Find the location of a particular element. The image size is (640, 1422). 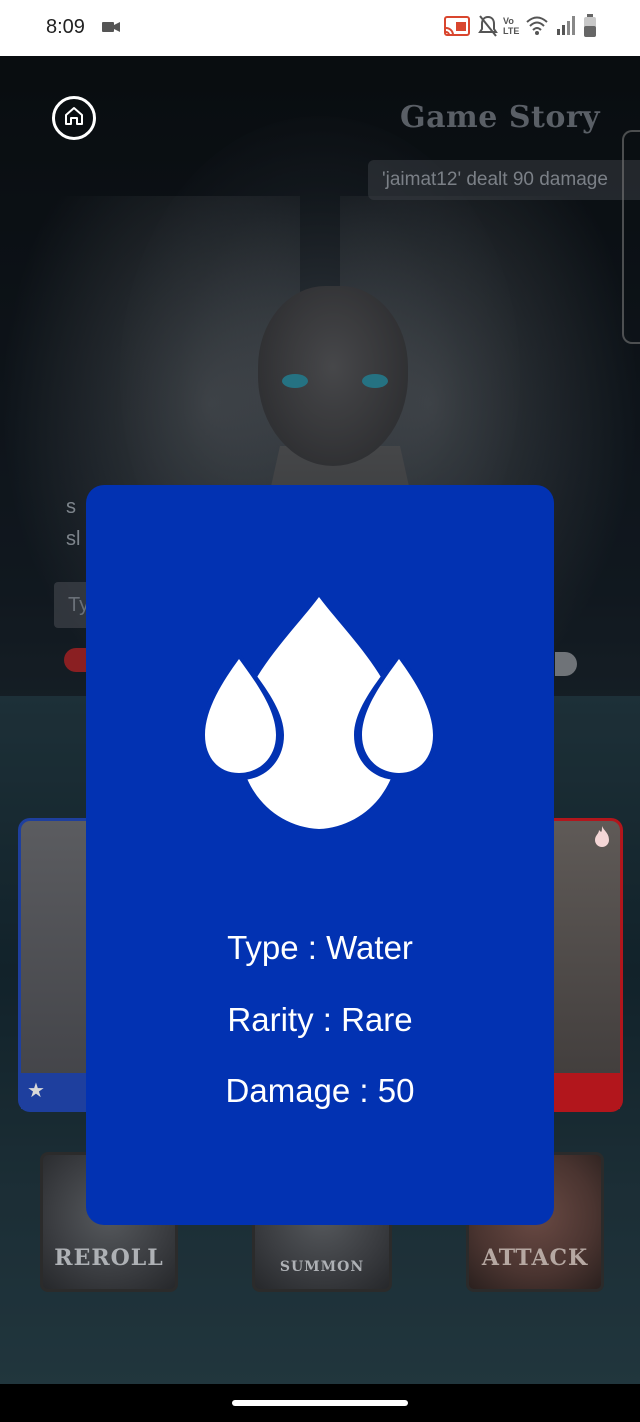

story-log-text: 'jaimat12' dealt 90 damage is located at coordinates (495, 179).